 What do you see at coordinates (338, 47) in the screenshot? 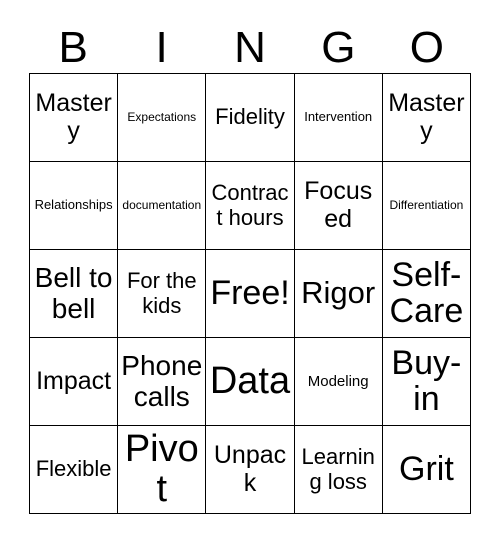
I see `bingo-header-letter-g: G` at bounding box center [338, 47].